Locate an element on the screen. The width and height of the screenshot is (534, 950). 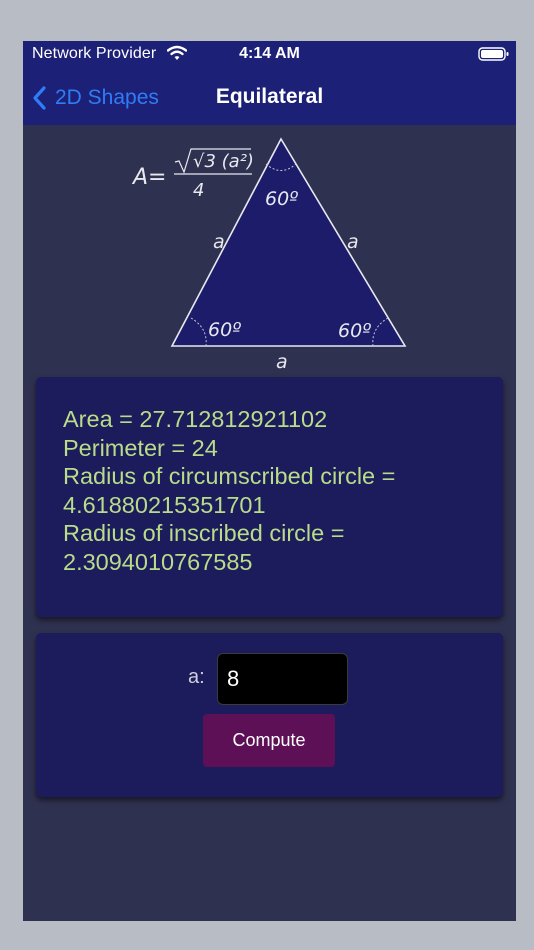
circumscribed-radius-value: 4.61880215351701 is located at coordinates (164, 504).